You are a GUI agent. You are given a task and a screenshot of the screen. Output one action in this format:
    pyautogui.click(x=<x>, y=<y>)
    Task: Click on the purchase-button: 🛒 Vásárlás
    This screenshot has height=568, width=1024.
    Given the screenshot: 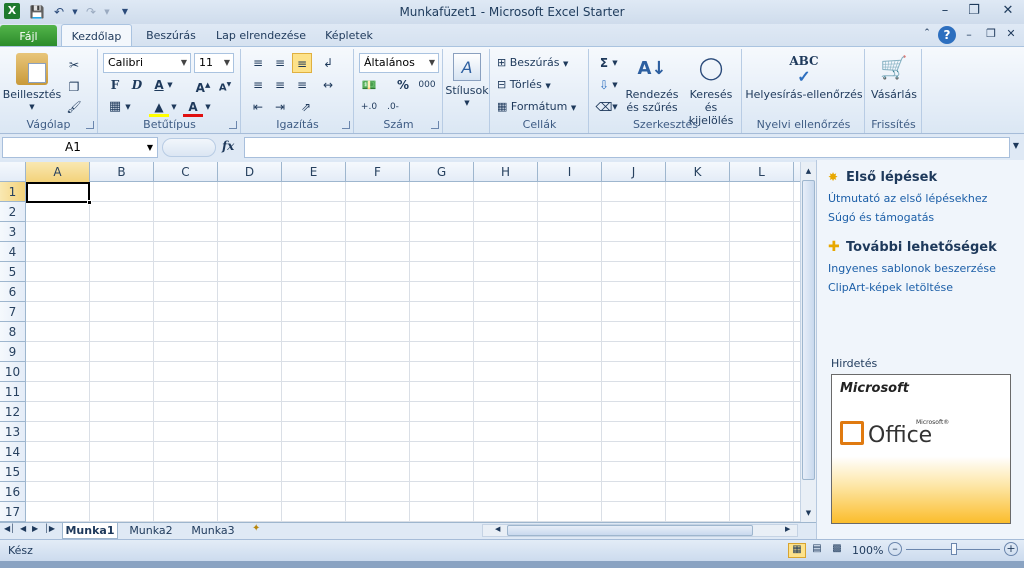 What is the action you would take?
    pyautogui.click(x=894, y=77)
    